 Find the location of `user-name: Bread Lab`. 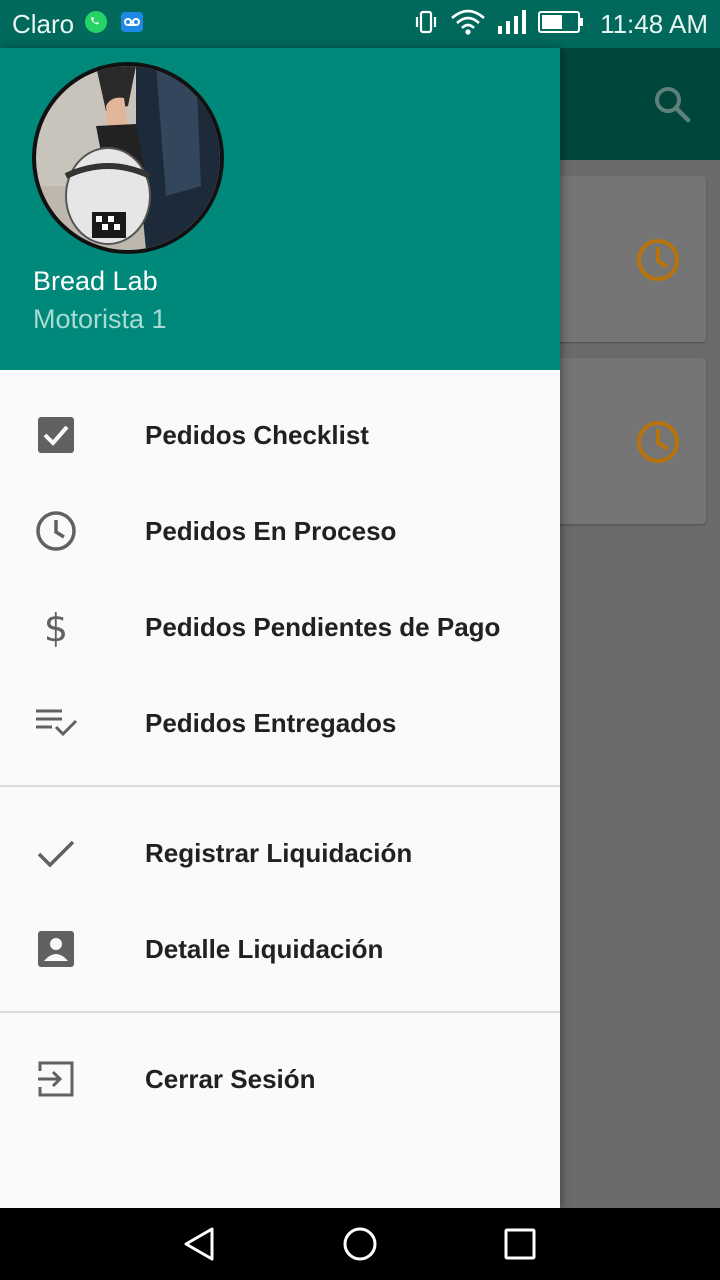

user-name: Bread Lab is located at coordinates (95, 281).